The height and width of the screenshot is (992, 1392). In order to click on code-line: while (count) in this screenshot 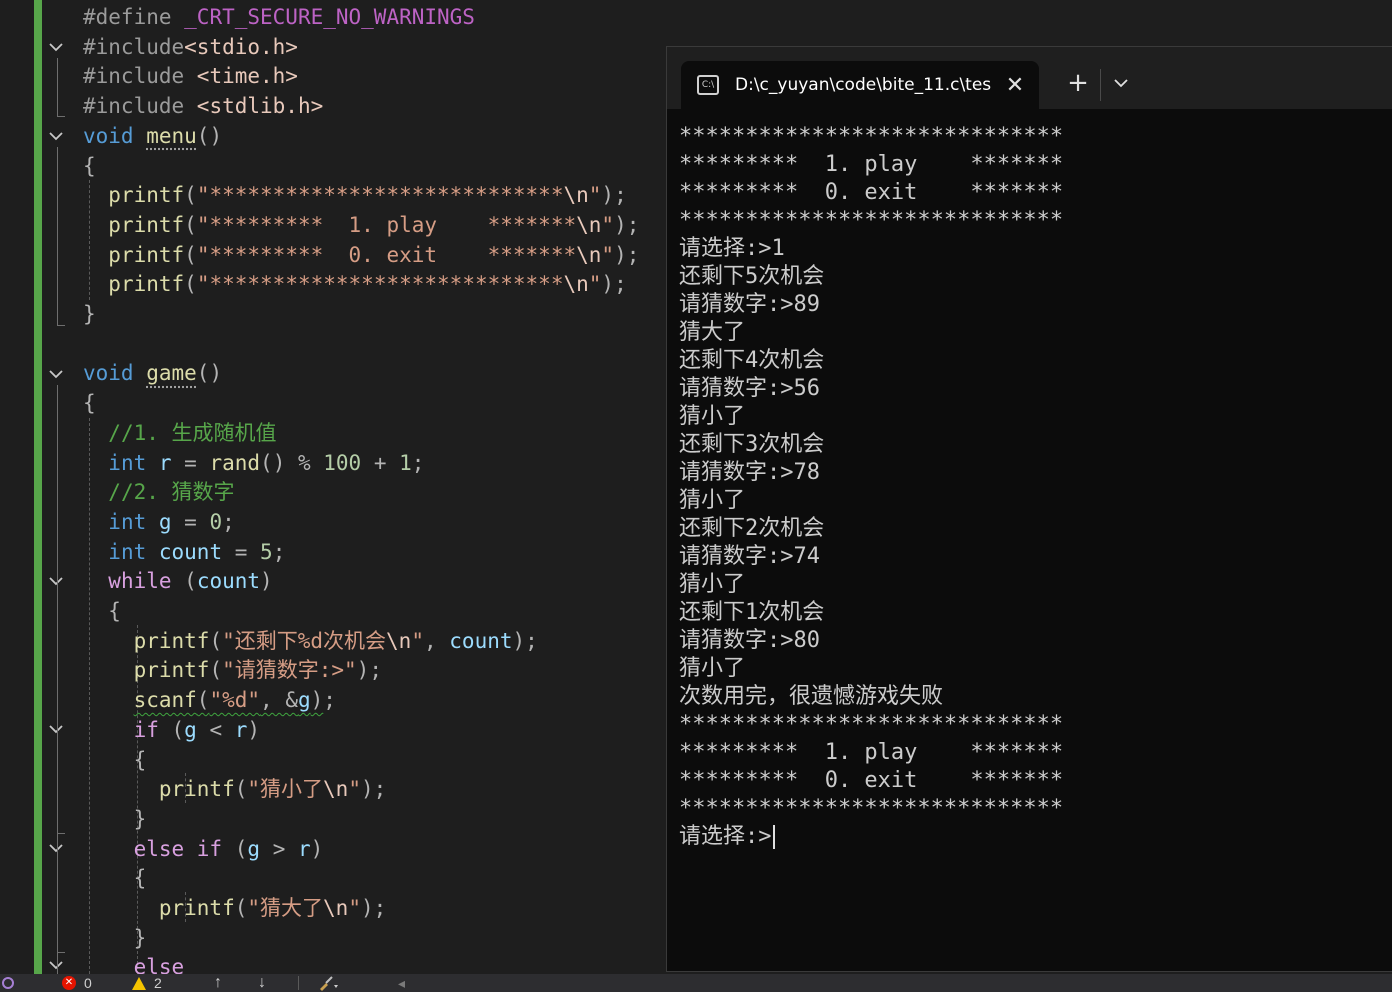, I will do `click(177, 581)`.